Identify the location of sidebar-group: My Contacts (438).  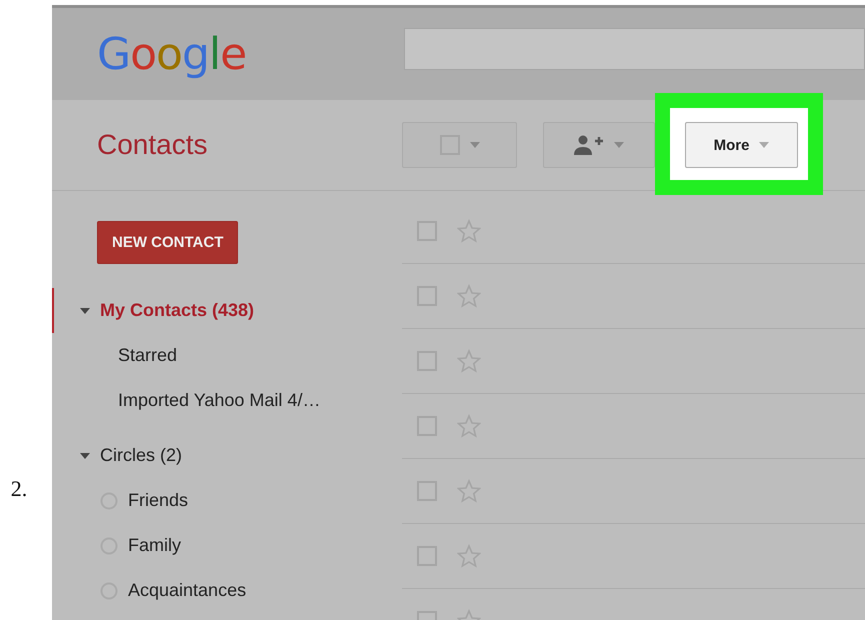
(177, 310).